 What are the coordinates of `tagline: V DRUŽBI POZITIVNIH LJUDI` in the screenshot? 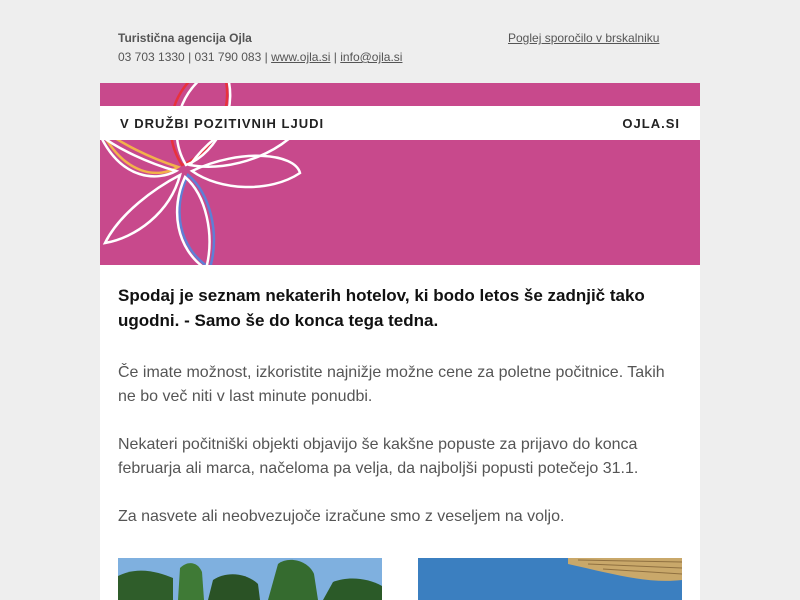 It's located at (222, 123).